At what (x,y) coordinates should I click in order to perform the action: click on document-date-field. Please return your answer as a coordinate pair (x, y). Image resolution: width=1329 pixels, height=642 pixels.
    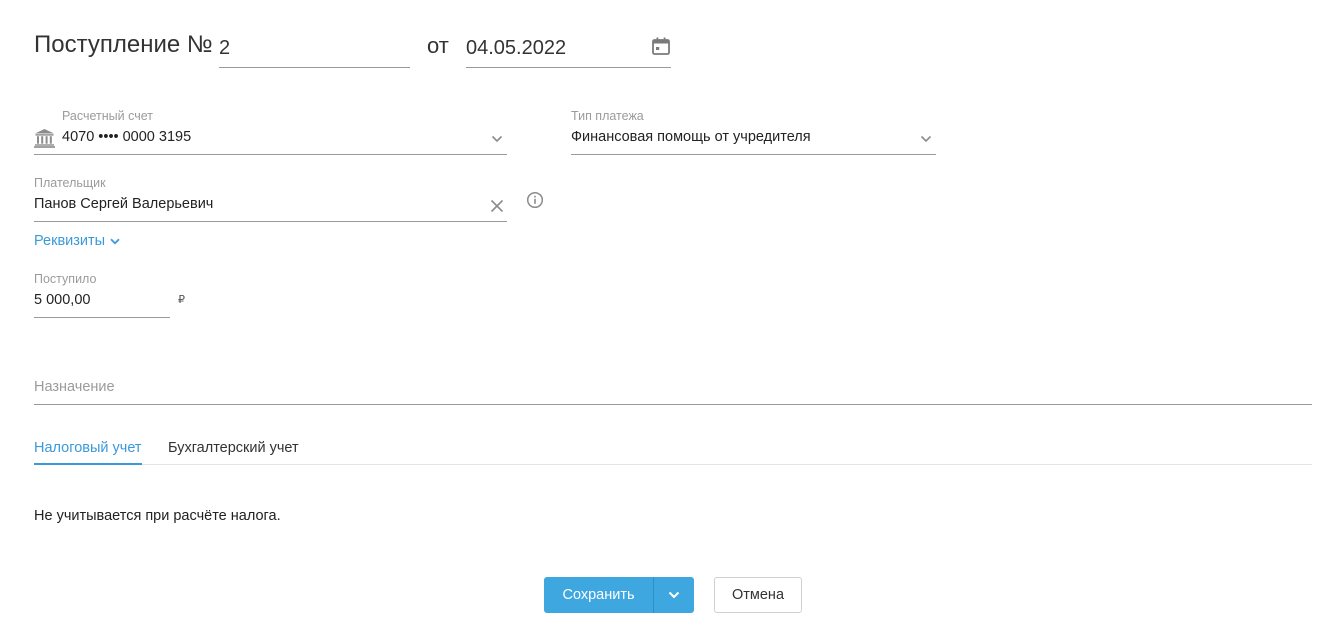
    Looking at the image, I should click on (568, 49).